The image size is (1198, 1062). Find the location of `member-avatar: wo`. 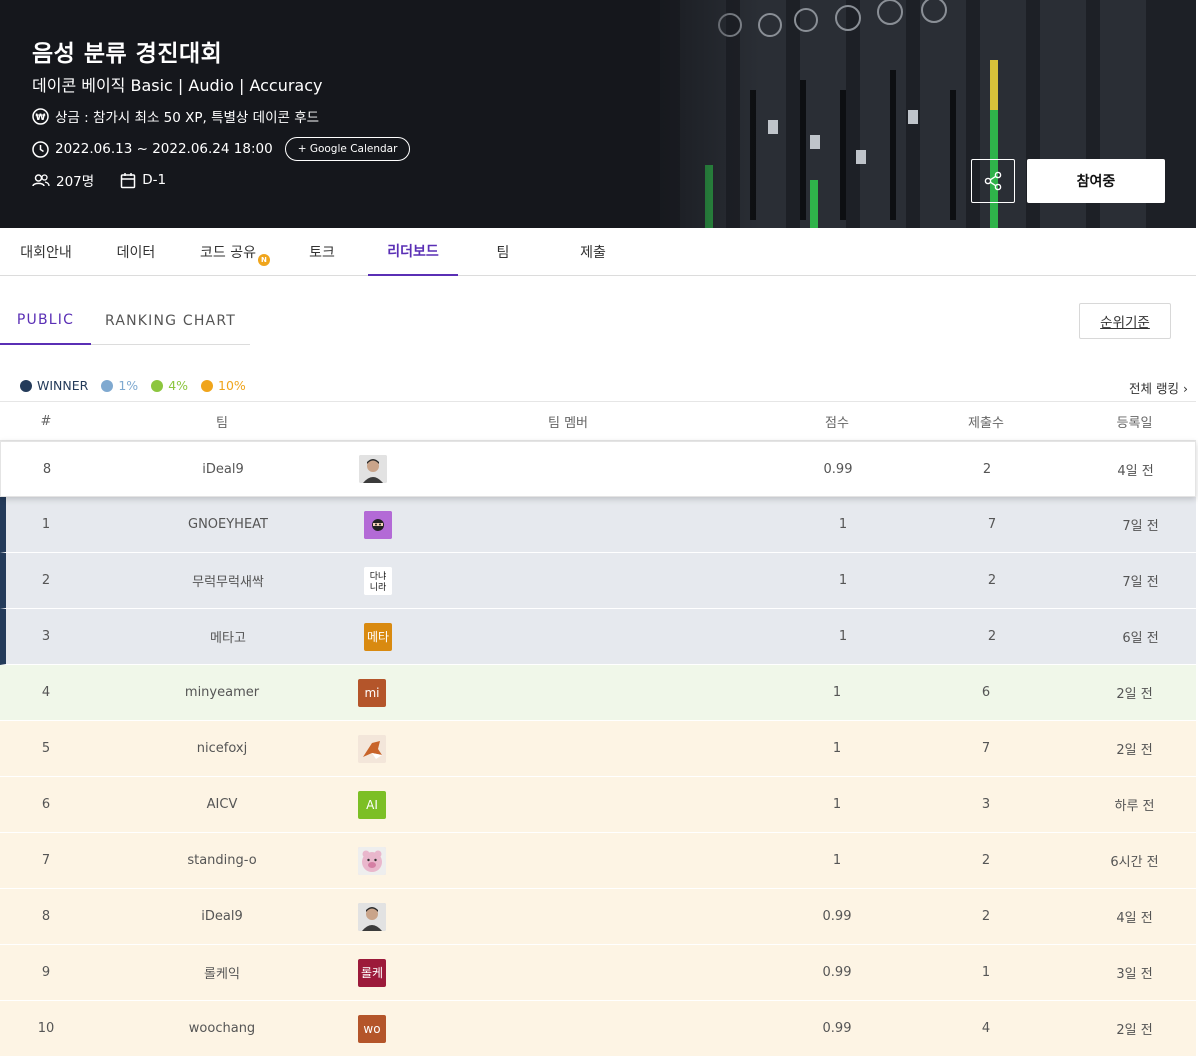

member-avatar: wo is located at coordinates (372, 1028).